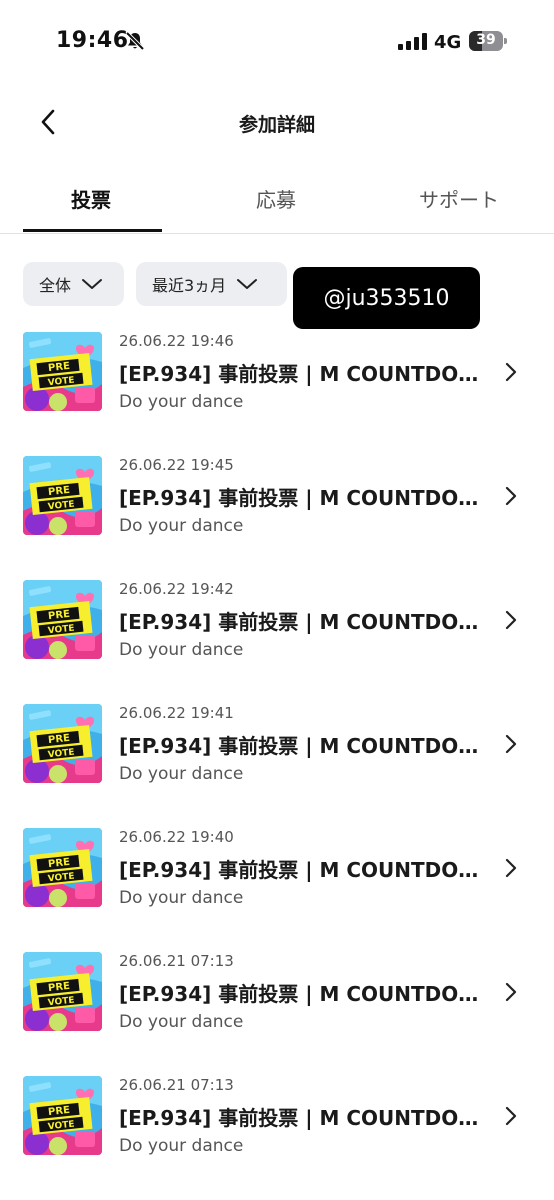 The height and width of the screenshot is (1200, 554). I want to click on tab-apply: 応募, so click(276, 198).